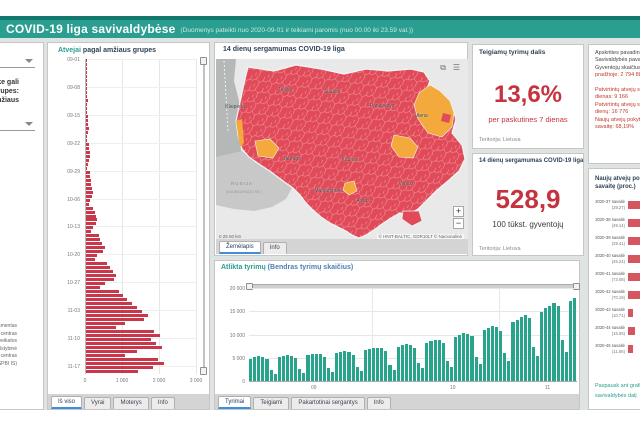 The width and height of the screenshot is (640, 422). Describe the element at coordinates (614, 225) in the screenshot. I see `week-row-1: 2020-38 savaitė (49.14)` at that location.